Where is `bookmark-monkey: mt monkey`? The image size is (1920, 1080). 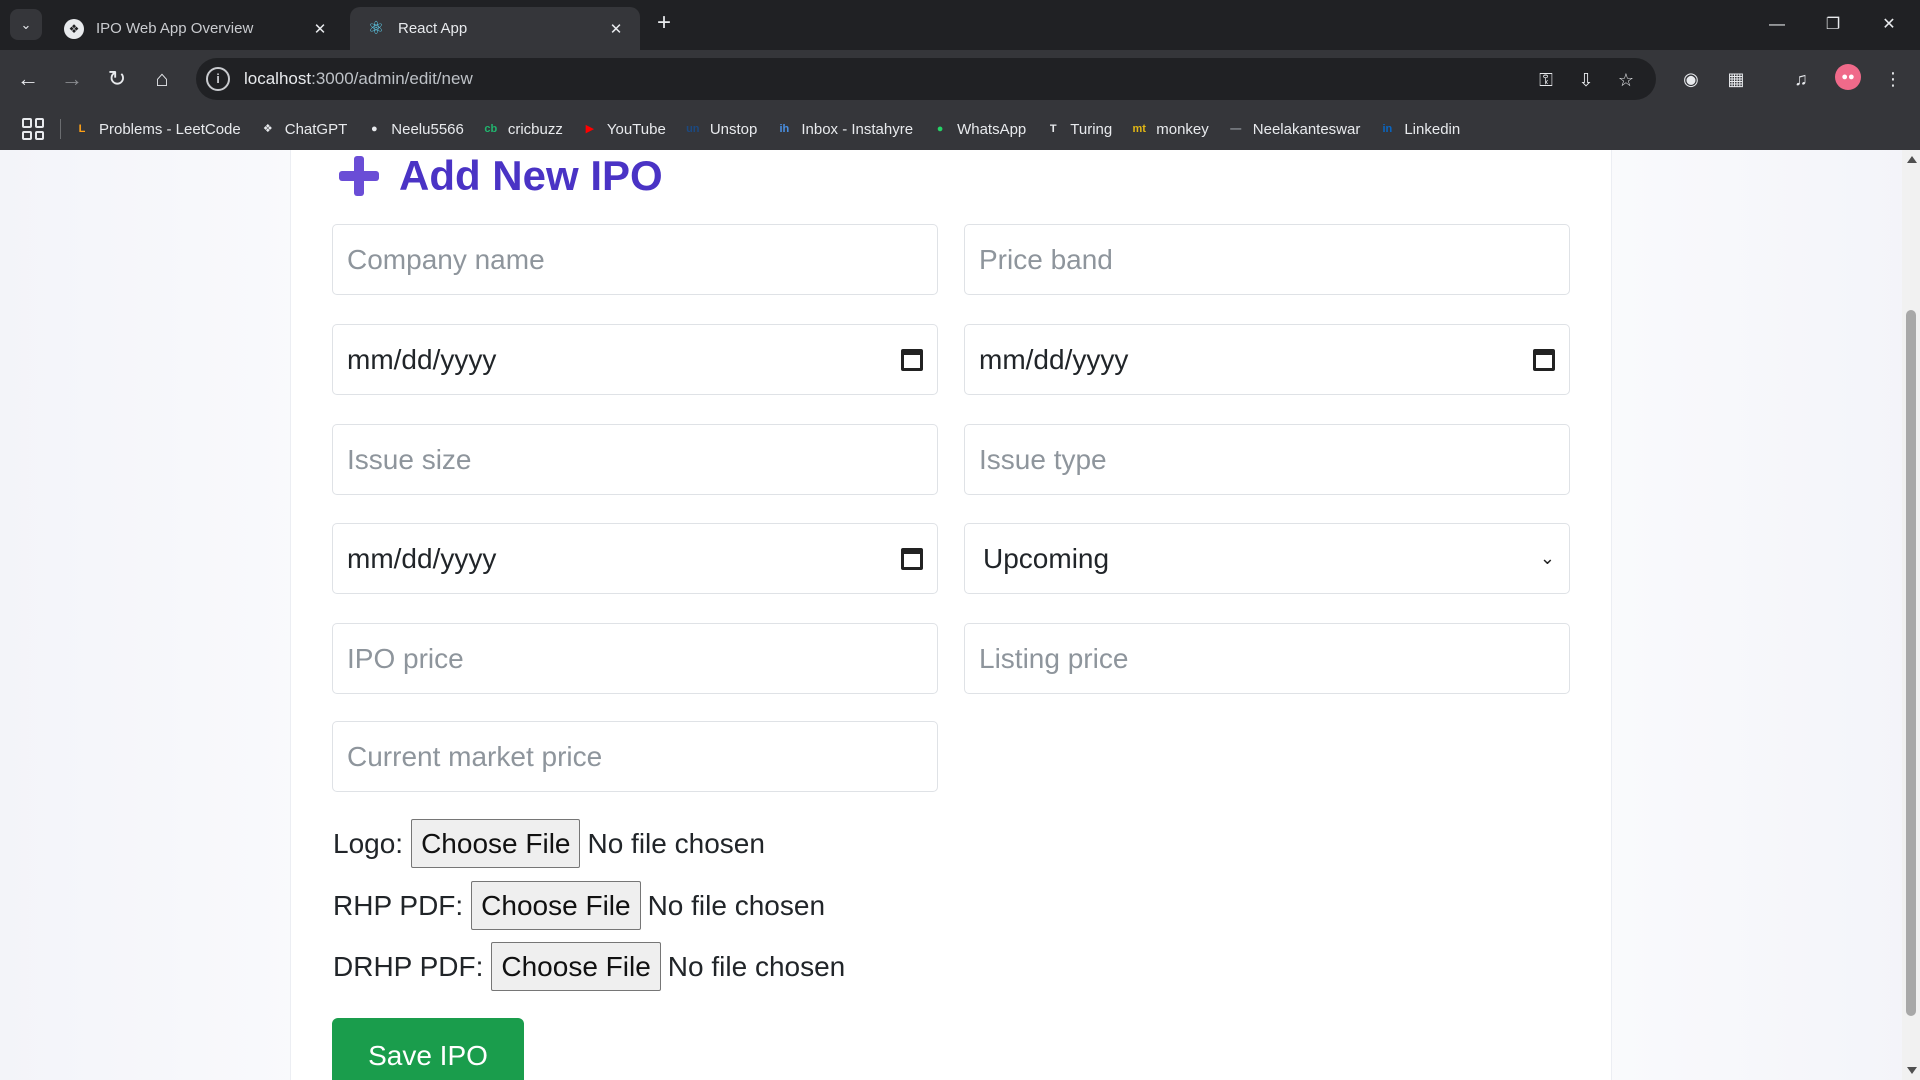 bookmark-monkey: mt monkey is located at coordinates (1169, 129).